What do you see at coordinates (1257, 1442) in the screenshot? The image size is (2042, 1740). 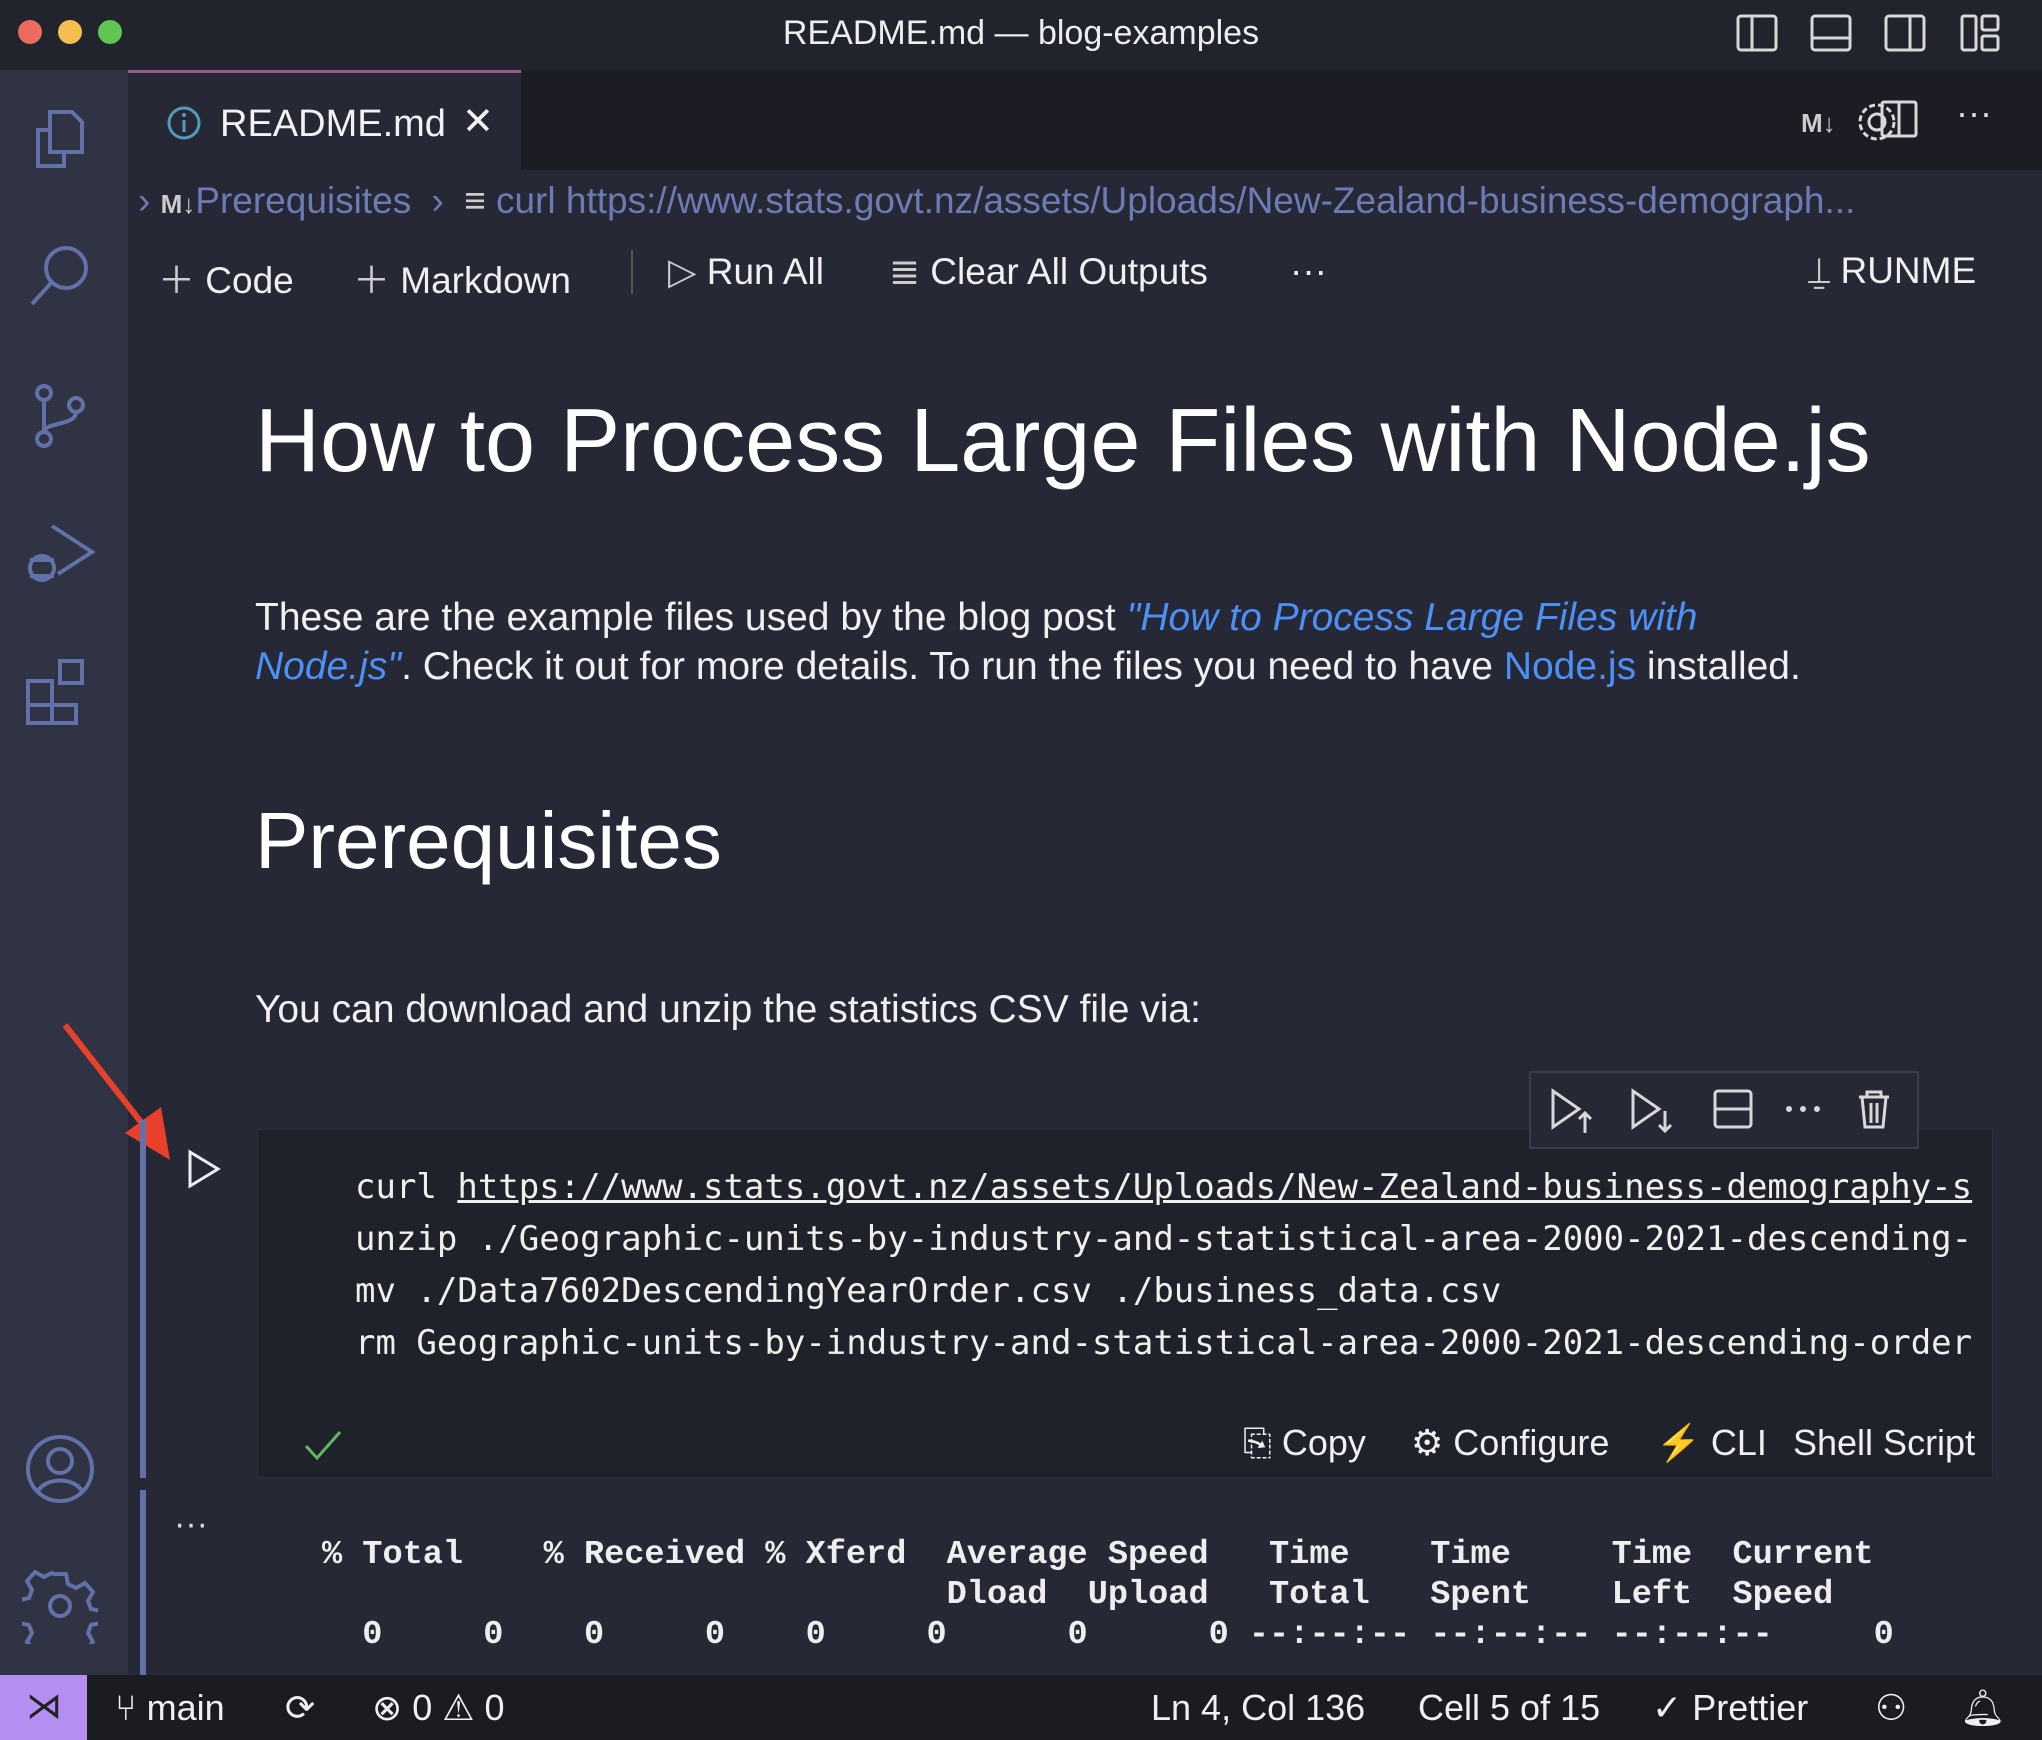 I see `copy-icon: ⎘` at bounding box center [1257, 1442].